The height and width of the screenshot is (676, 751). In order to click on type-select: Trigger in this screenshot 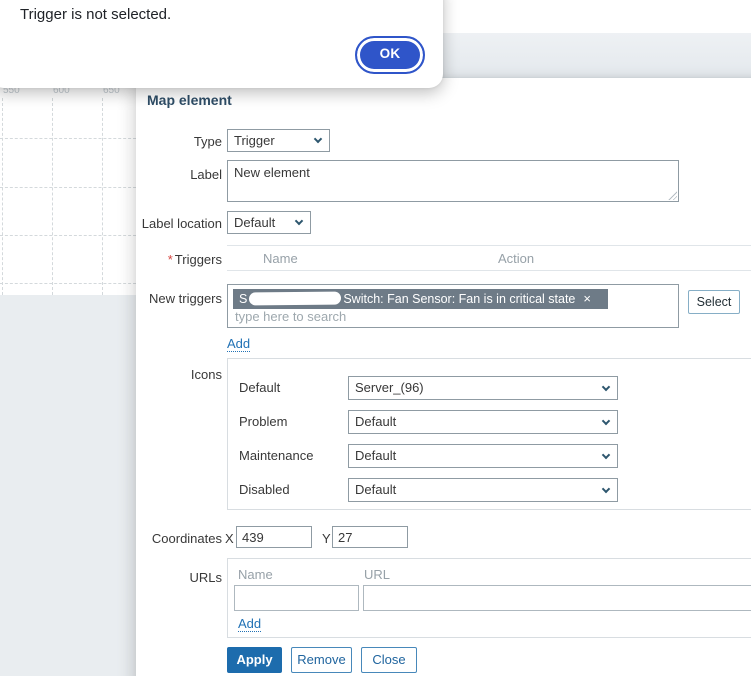, I will do `click(278, 140)`.